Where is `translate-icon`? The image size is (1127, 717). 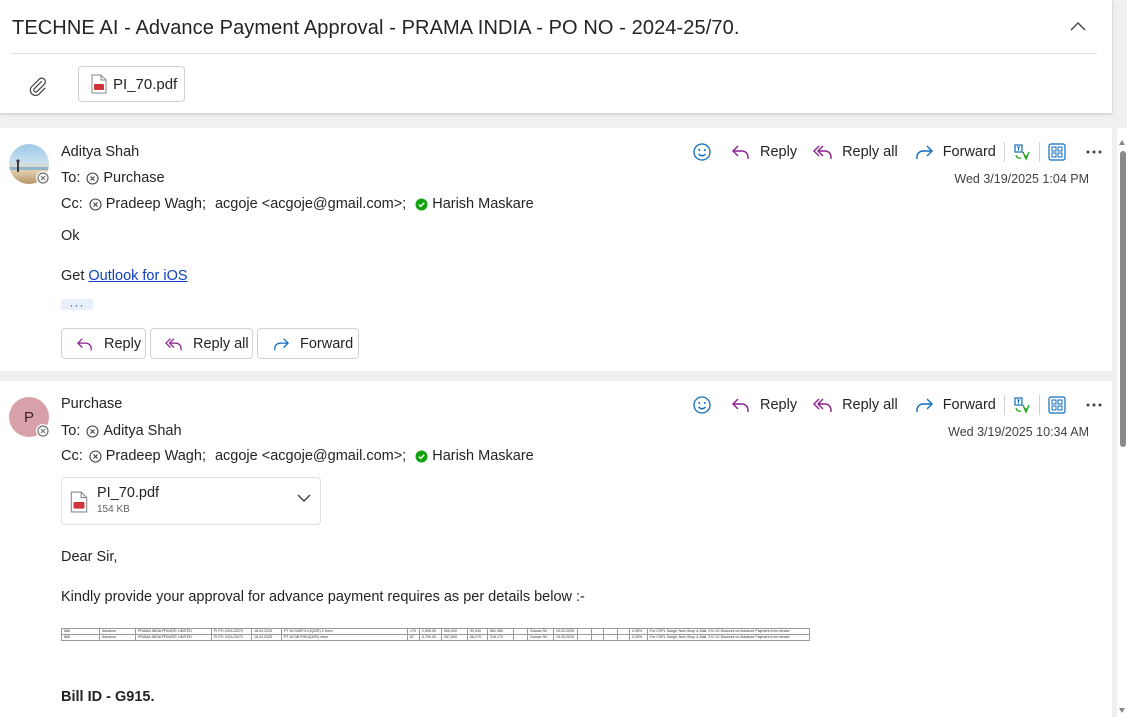
translate-icon is located at coordinates (1022, 405).